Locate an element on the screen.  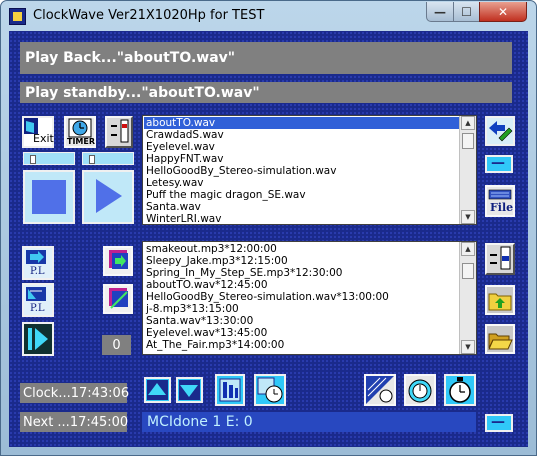
folder-open-icon is located at coordinates (500, 341).